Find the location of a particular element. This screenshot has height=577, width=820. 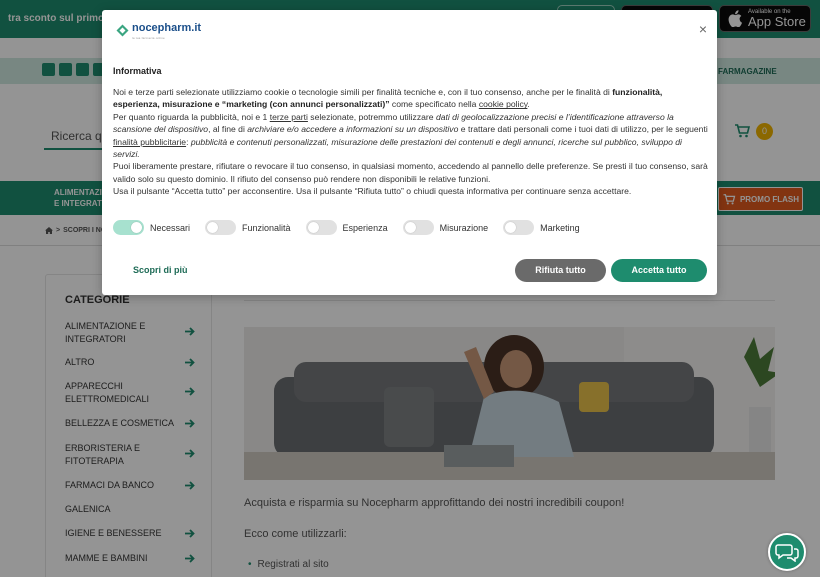

close-icon: × is located at coordinates (703, 29).